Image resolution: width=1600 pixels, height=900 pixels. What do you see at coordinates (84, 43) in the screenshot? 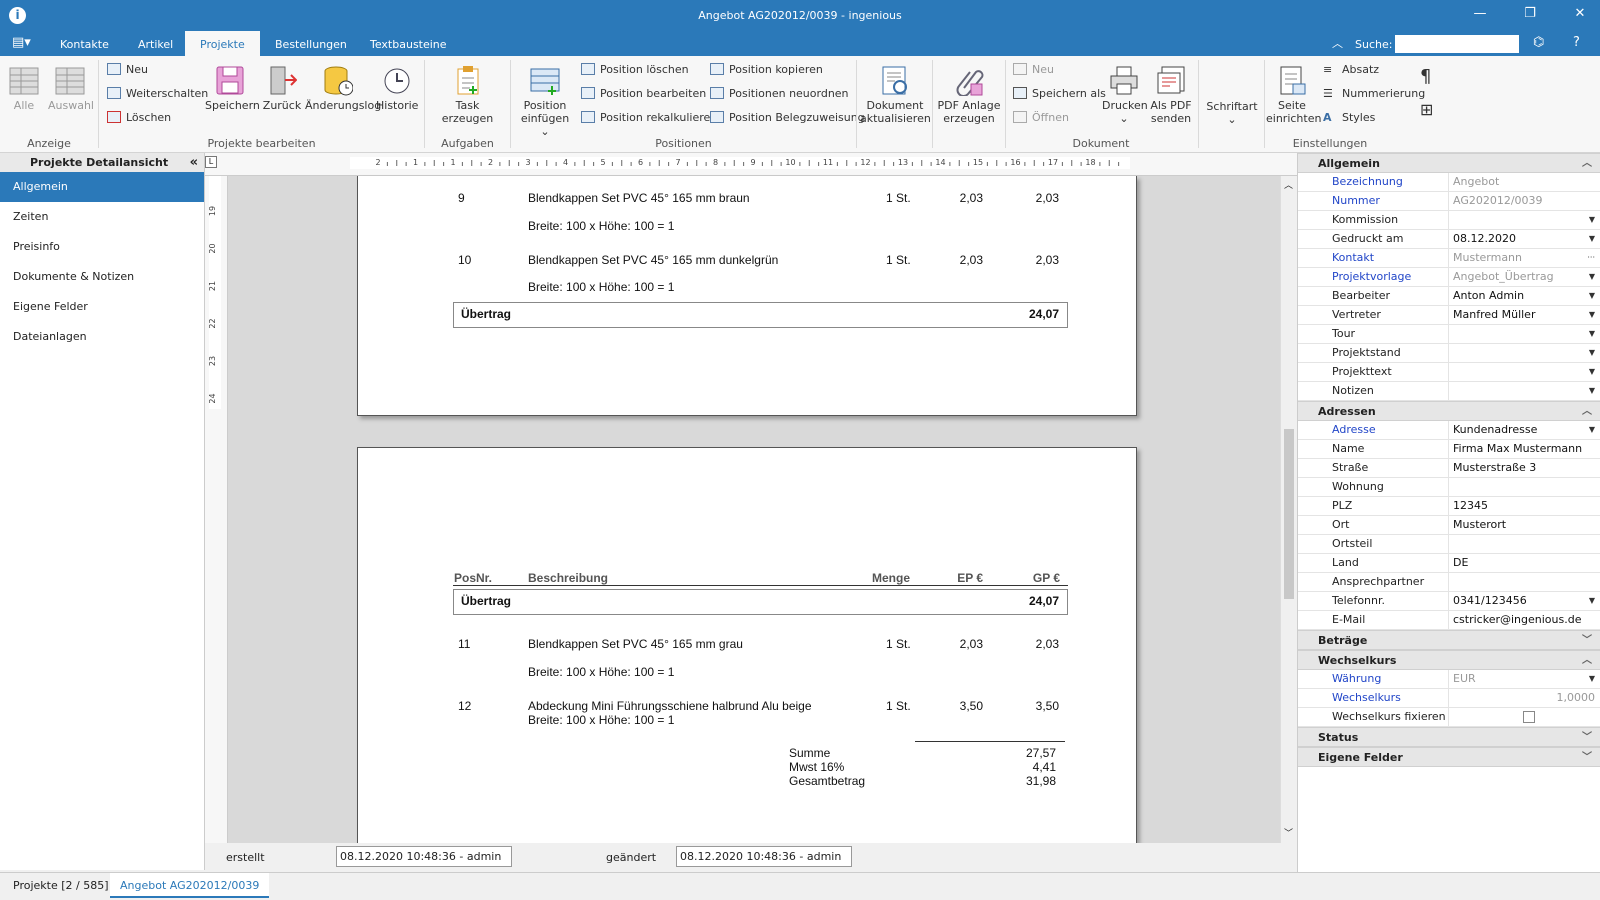
I see `tab-kontakte: Kontakte` at bounding box center [84, 43].